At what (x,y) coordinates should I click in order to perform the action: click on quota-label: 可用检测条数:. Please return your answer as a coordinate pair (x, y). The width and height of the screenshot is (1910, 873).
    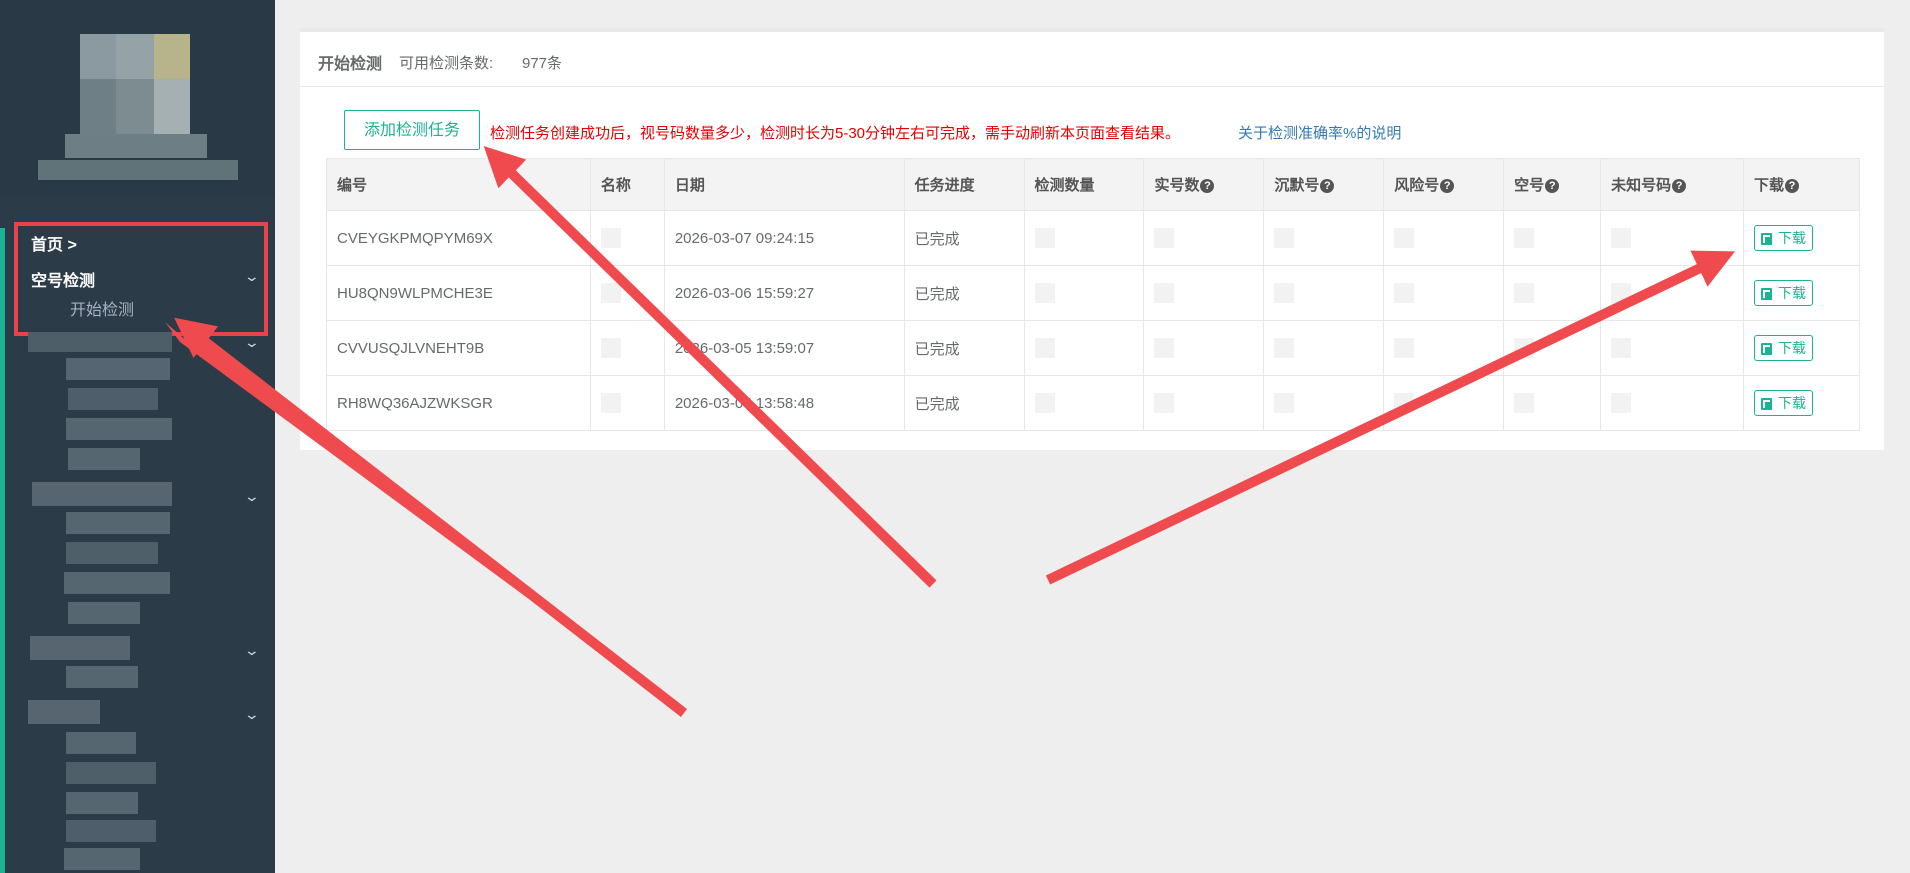
    Looking at the image, I should click on (446, 63).